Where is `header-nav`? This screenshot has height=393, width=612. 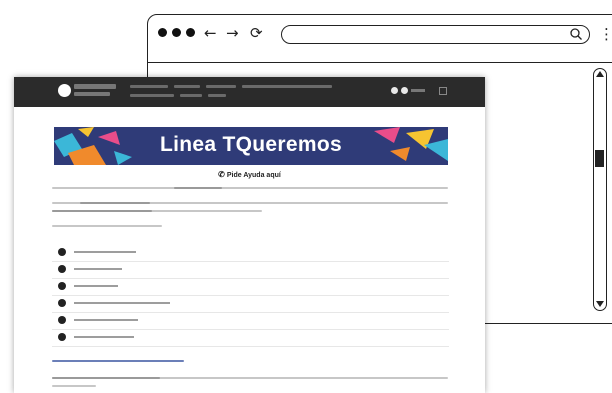
header-nav is located at coordinates (231, 87).